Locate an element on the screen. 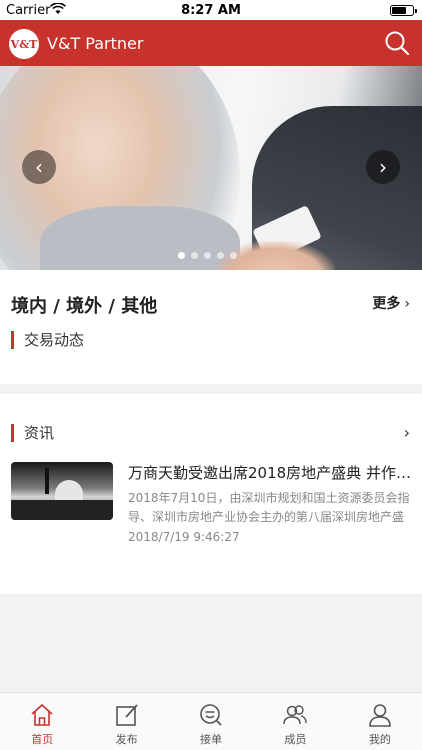 The height and width of the screenshot is (750, 422). brand-logo: V&T is located at coordinates (24, 44).